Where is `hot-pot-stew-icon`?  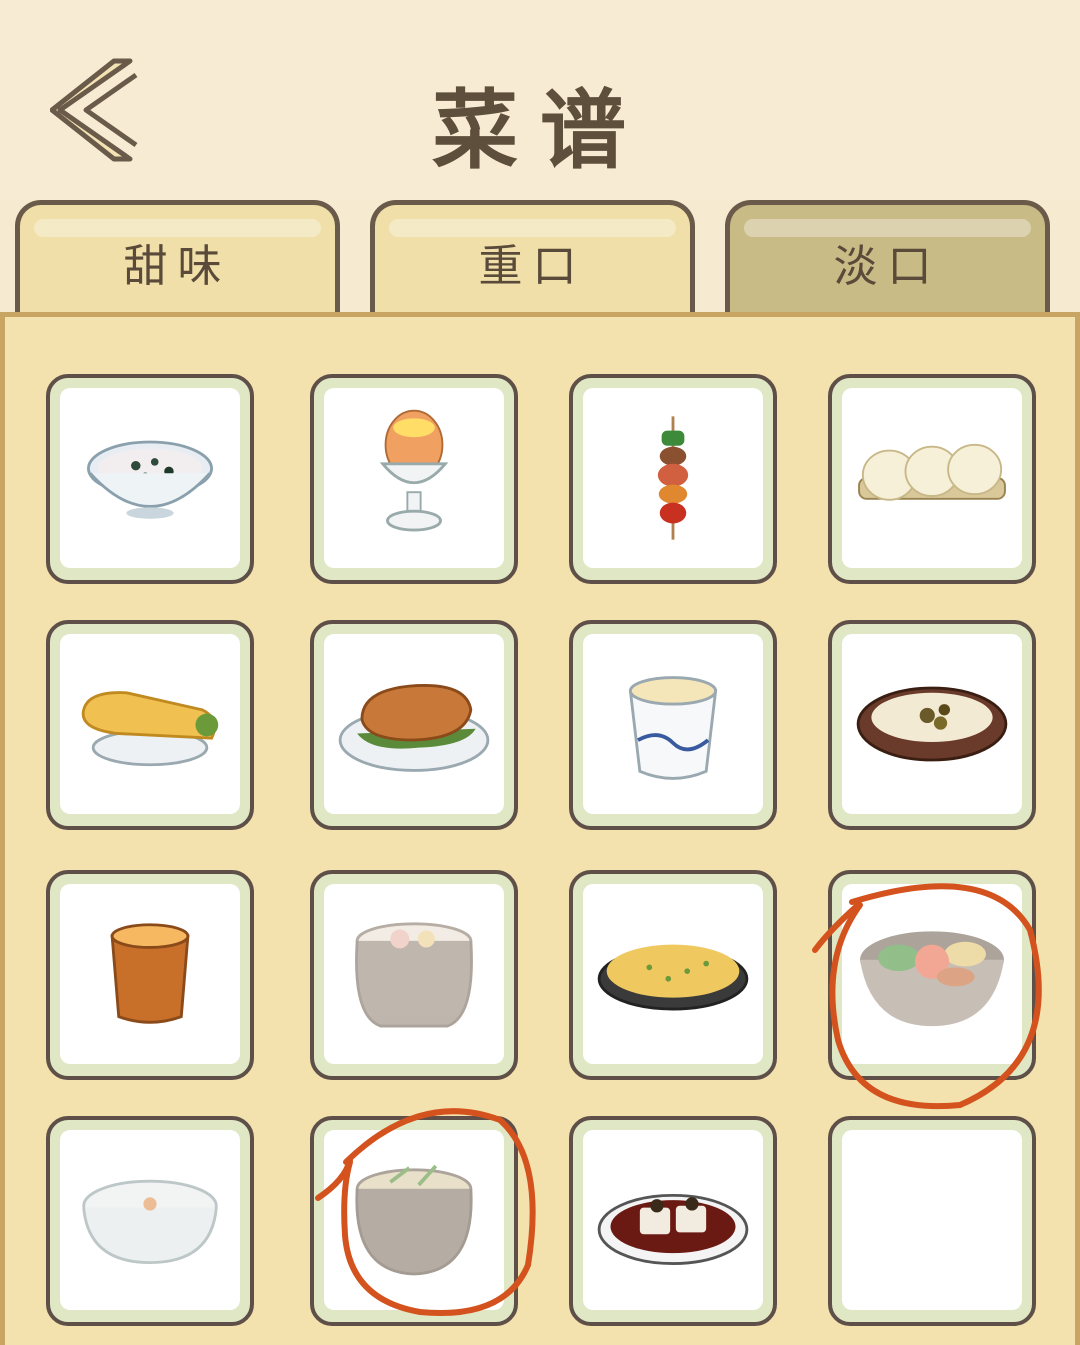 hot-pot-stew-icon is located at coordinates (414, 1220).